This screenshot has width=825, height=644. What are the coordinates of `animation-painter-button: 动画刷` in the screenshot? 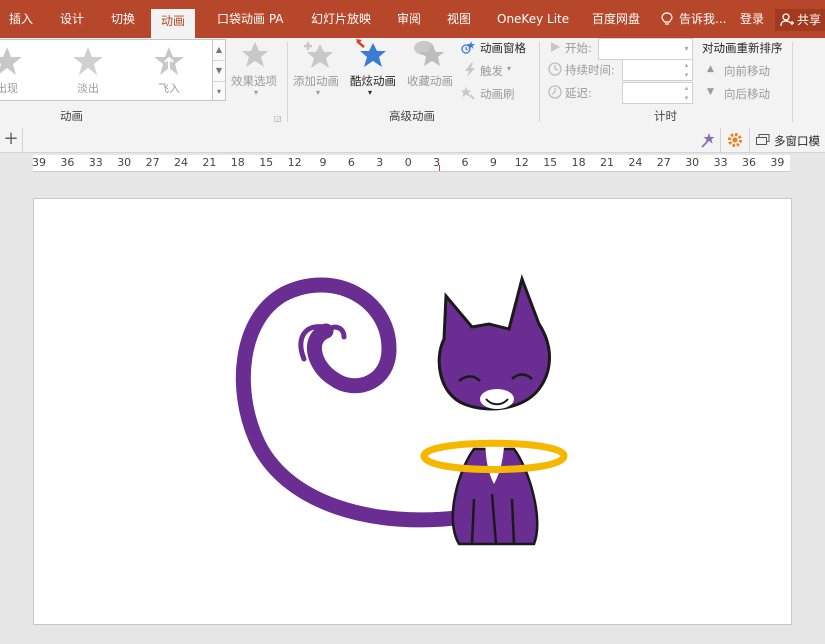 It's located at (497, 94).